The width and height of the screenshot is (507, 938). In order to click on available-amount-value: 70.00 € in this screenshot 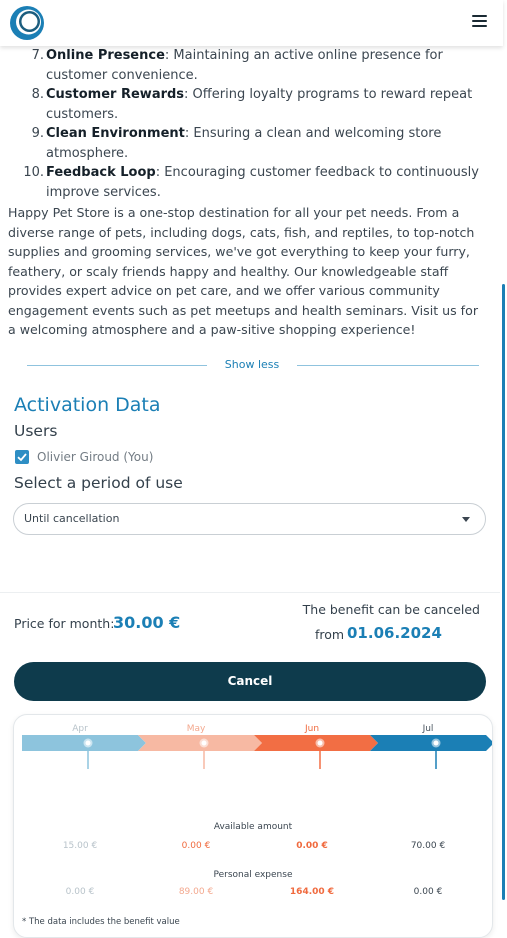, I will do `click(428, 846)`.